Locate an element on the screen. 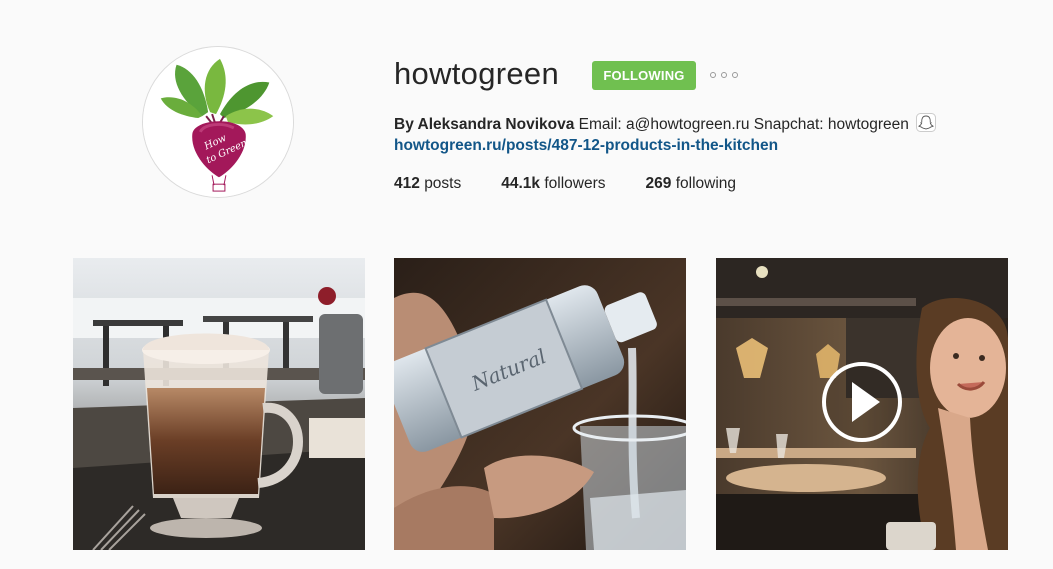 Image resolution: width=1053 pixels, height=569 pixels. following-label: following is located at coordinates (706, 183).